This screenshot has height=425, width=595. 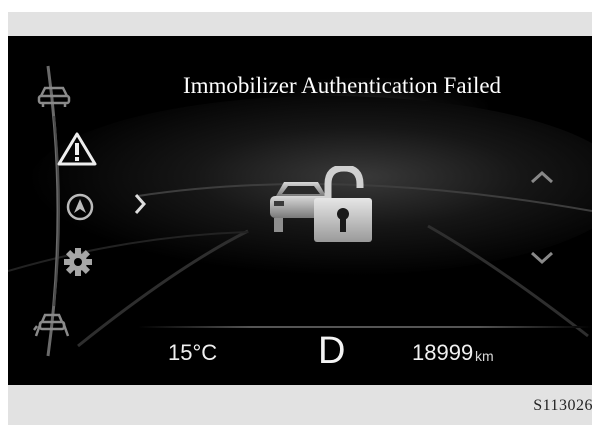 I want to click on scroll-down-arrow, so click(x=542, y=258).